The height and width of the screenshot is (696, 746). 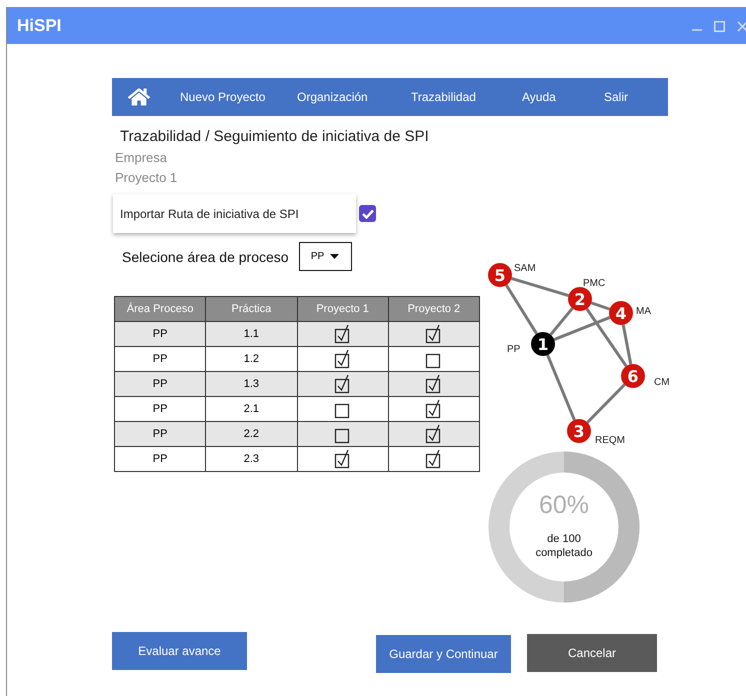 What do you see at coordinates (525, 268) in the screenshot?
I see `node-label: SAM` at bounding box center [525, 268].